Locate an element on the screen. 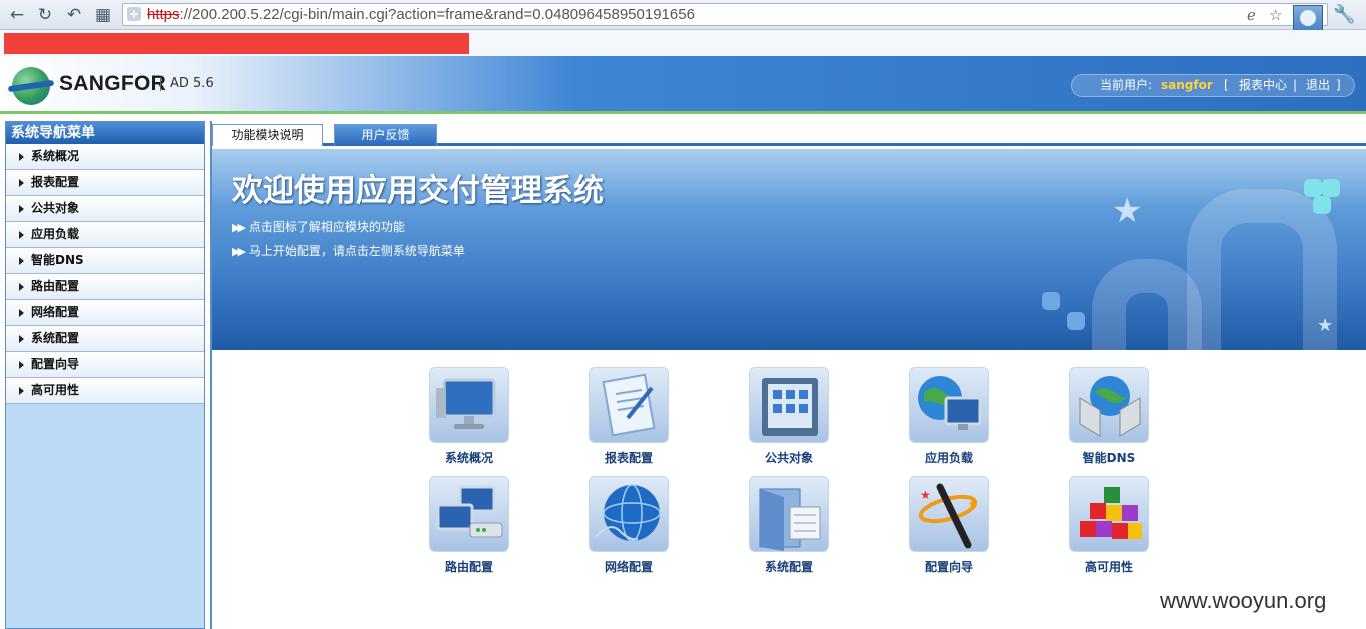 The width and height of the screenshot is (1366, 629). sidebar-item-ha: 高可用性 is located at coordinates (105, 391).